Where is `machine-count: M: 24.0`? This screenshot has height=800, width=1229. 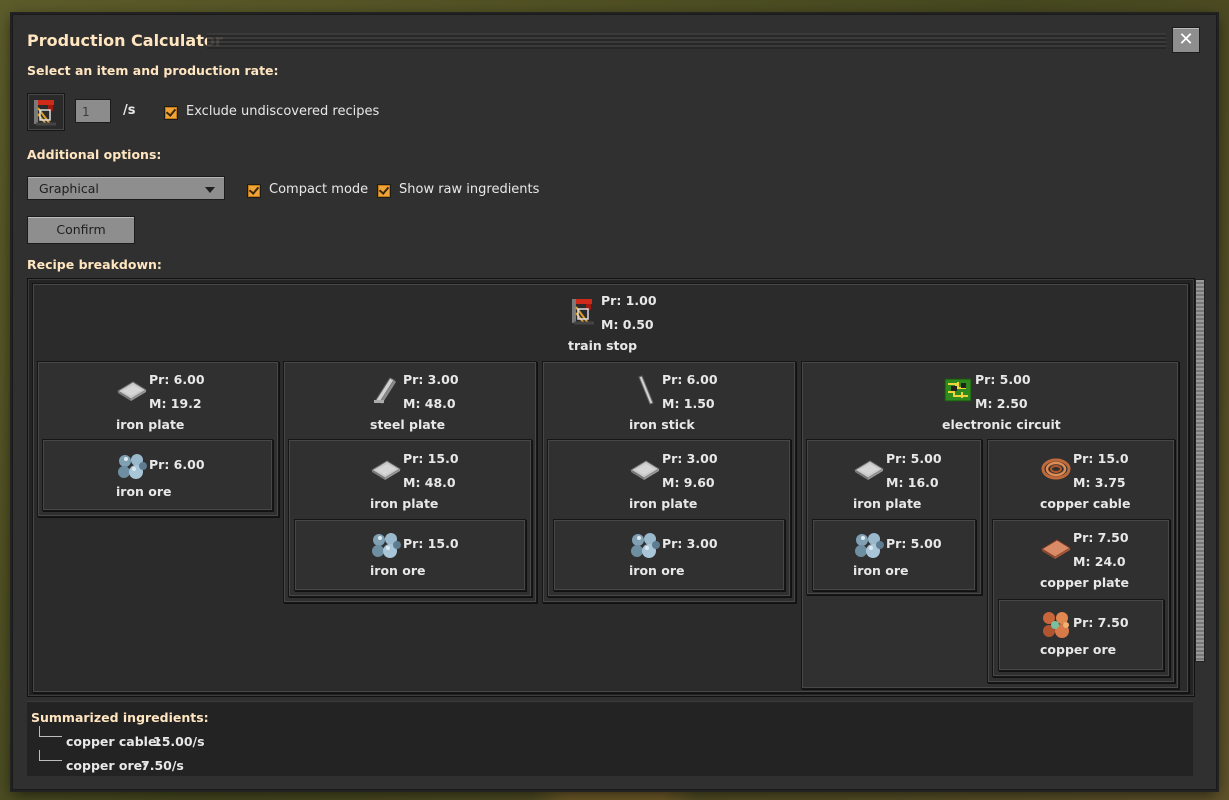 machine-count: M: 24.0 is located at coordinates (1099, 561).